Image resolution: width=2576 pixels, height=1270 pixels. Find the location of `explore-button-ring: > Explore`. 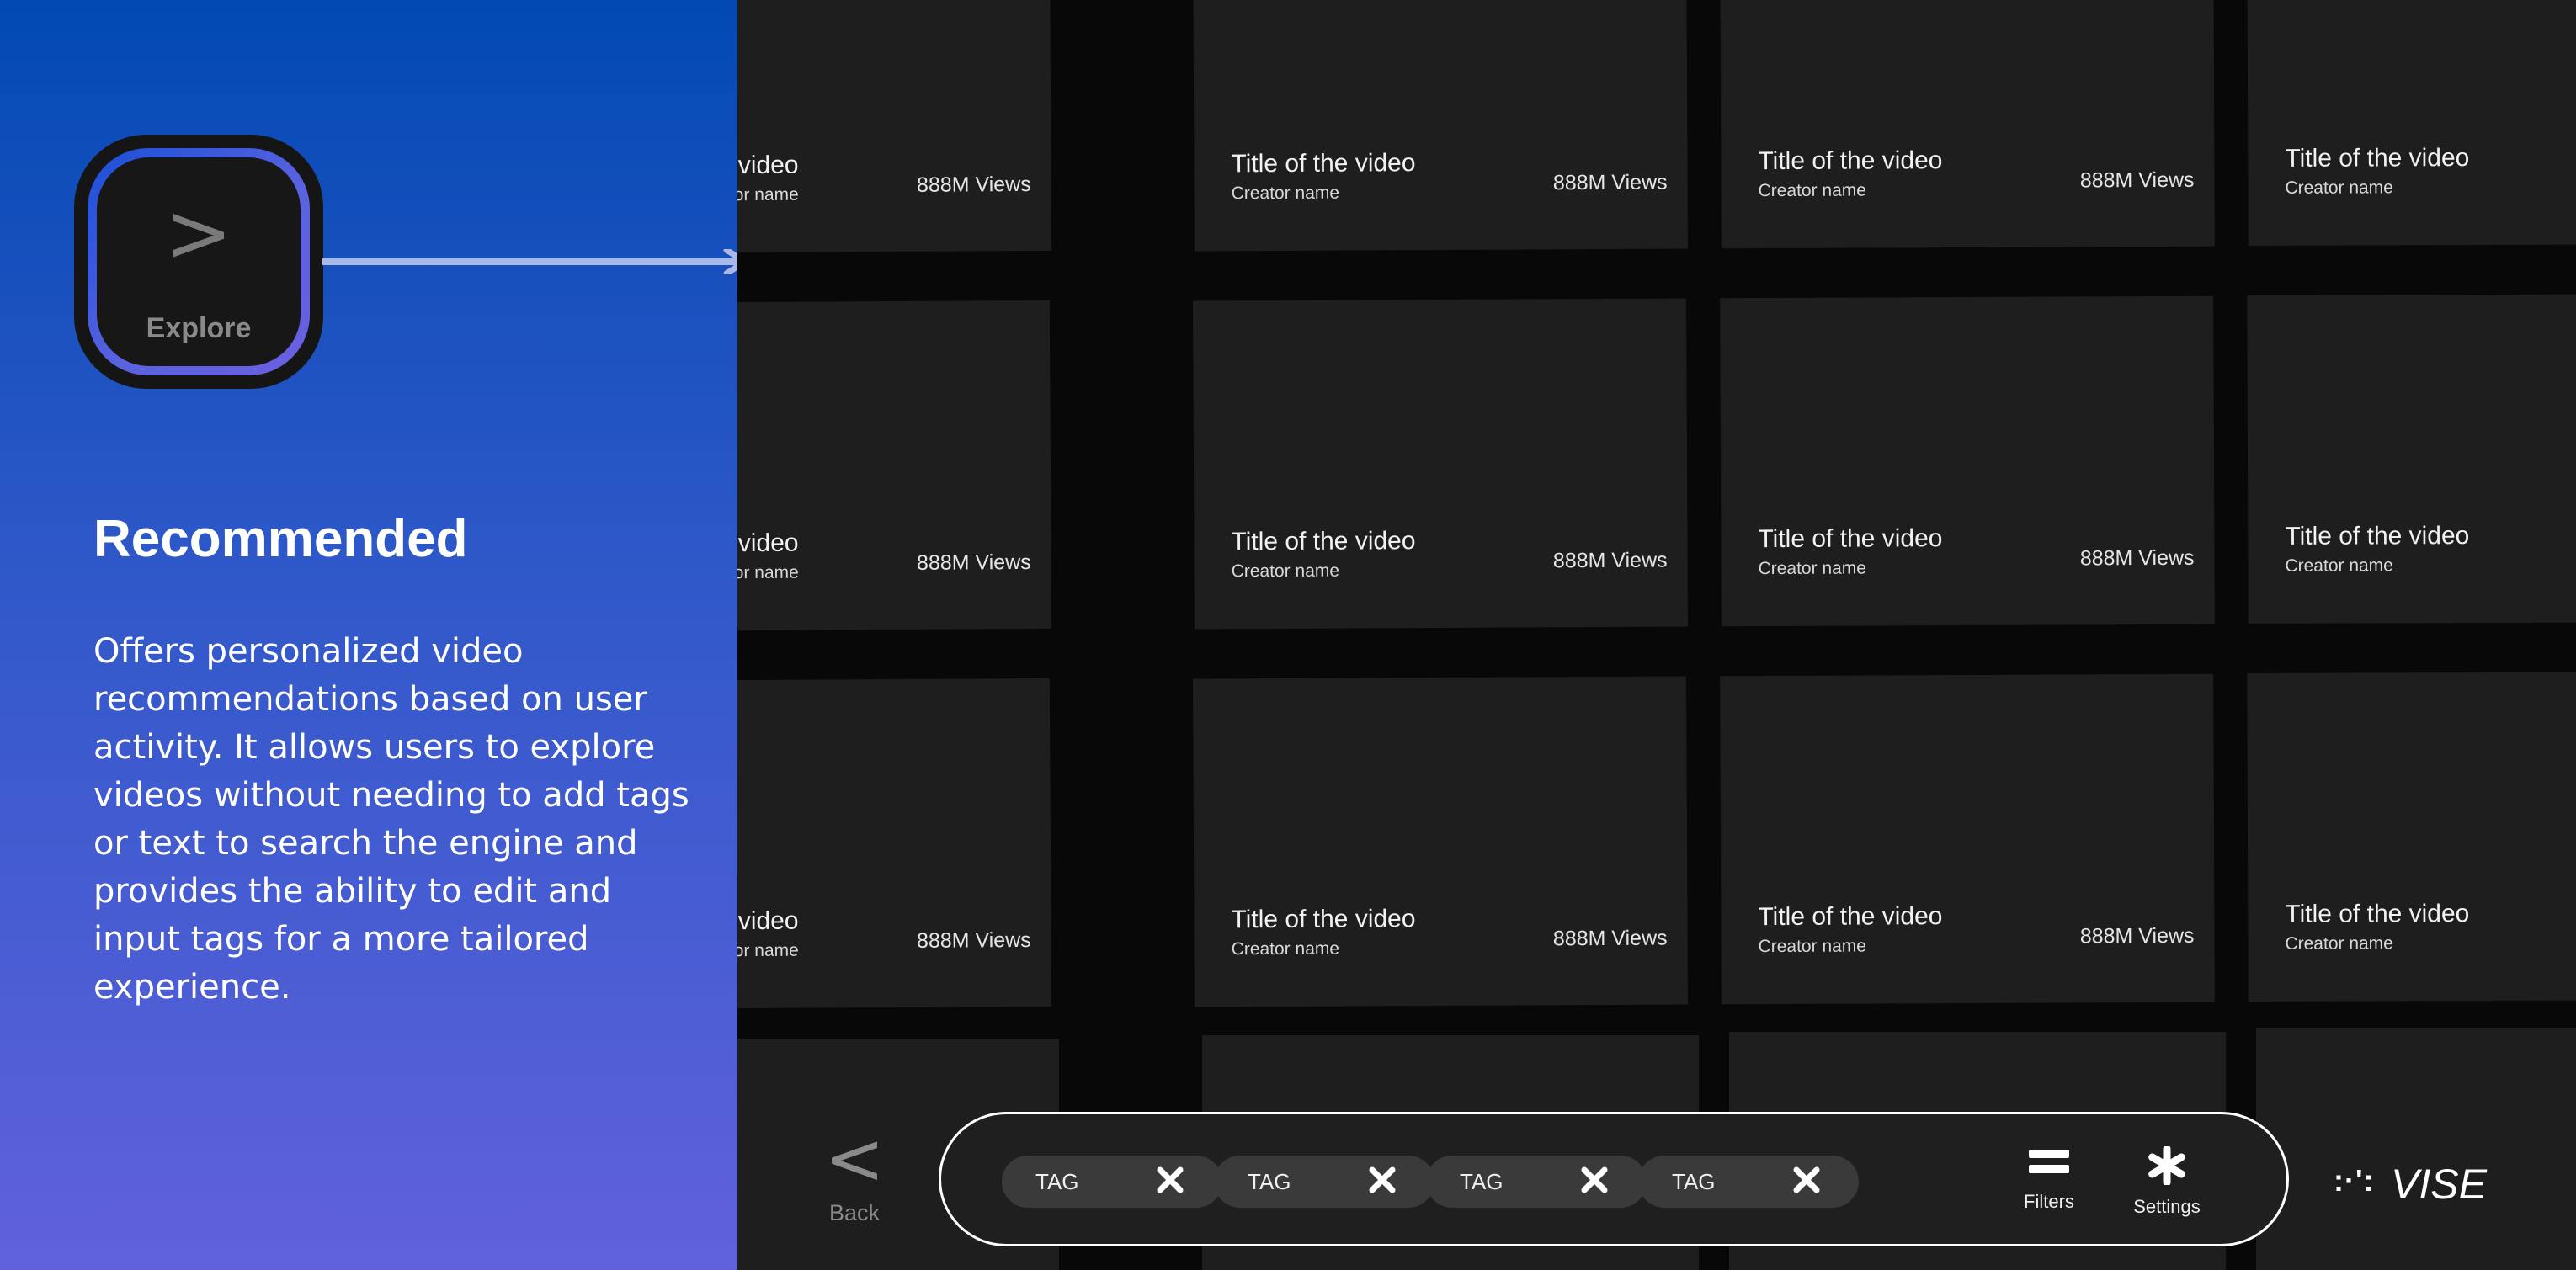

explore-button-ring: > Explore is located at coordinates (199, 261).